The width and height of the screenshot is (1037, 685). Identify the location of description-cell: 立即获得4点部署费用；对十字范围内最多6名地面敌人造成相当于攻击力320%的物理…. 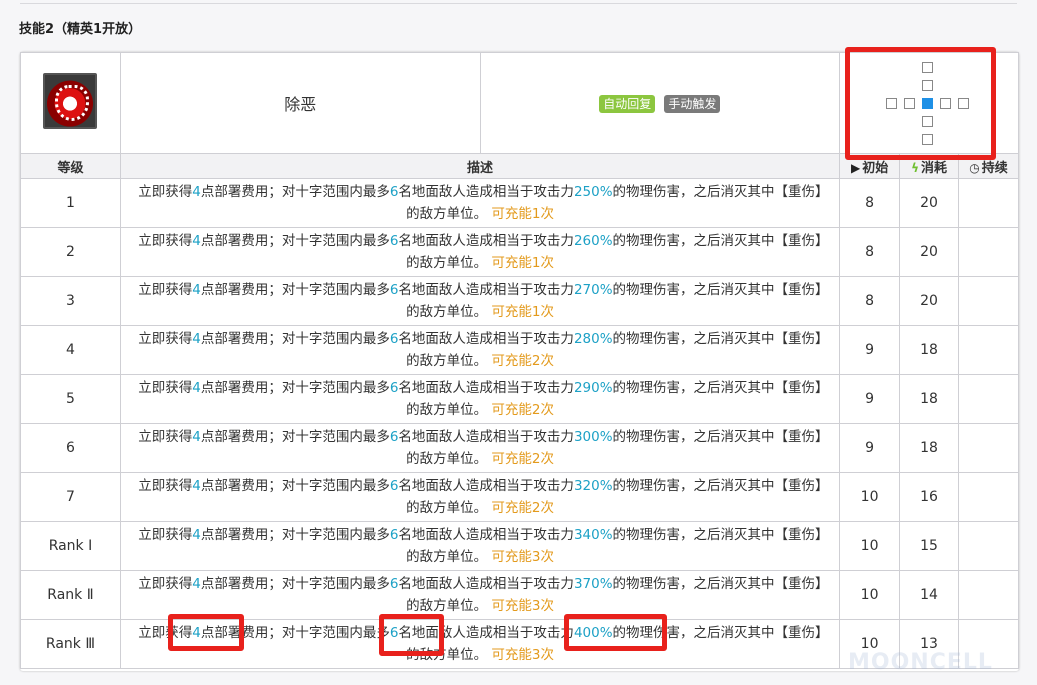
(480, 497).